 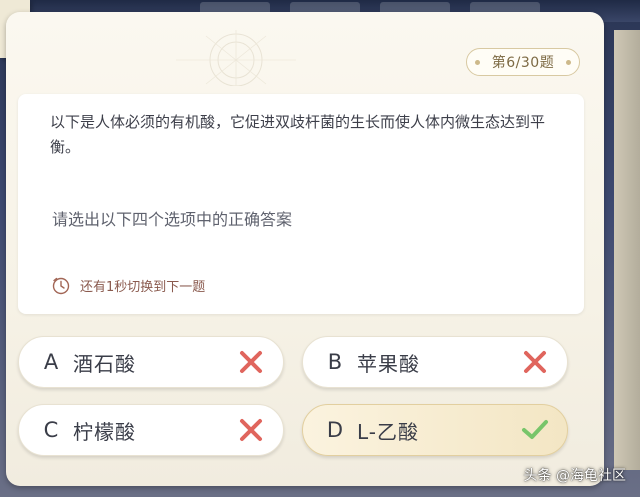 I want to click on clock-icon, so click(x=61, y=285).